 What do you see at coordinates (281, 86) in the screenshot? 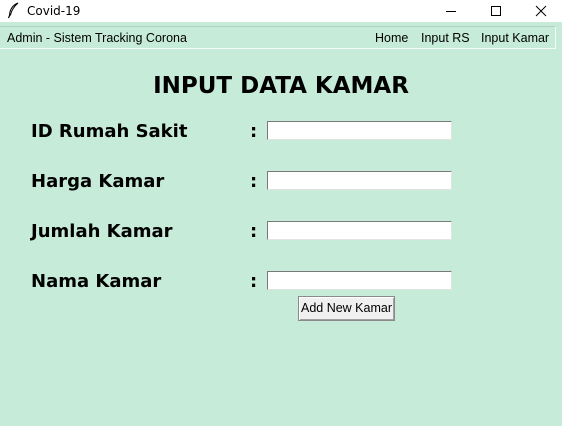
I see `page-title: INPUT DATA KAMAR` at bounding box center [281, 86].